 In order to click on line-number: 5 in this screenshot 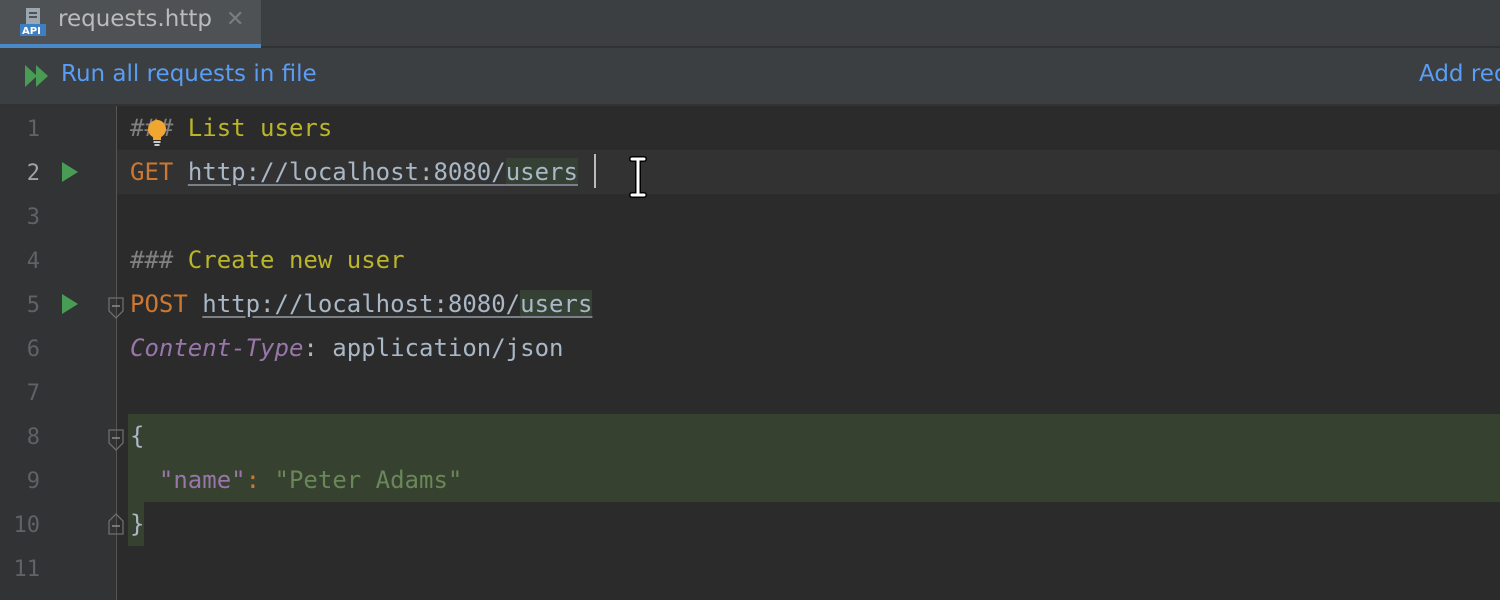, I will do `click(33, 305)`.